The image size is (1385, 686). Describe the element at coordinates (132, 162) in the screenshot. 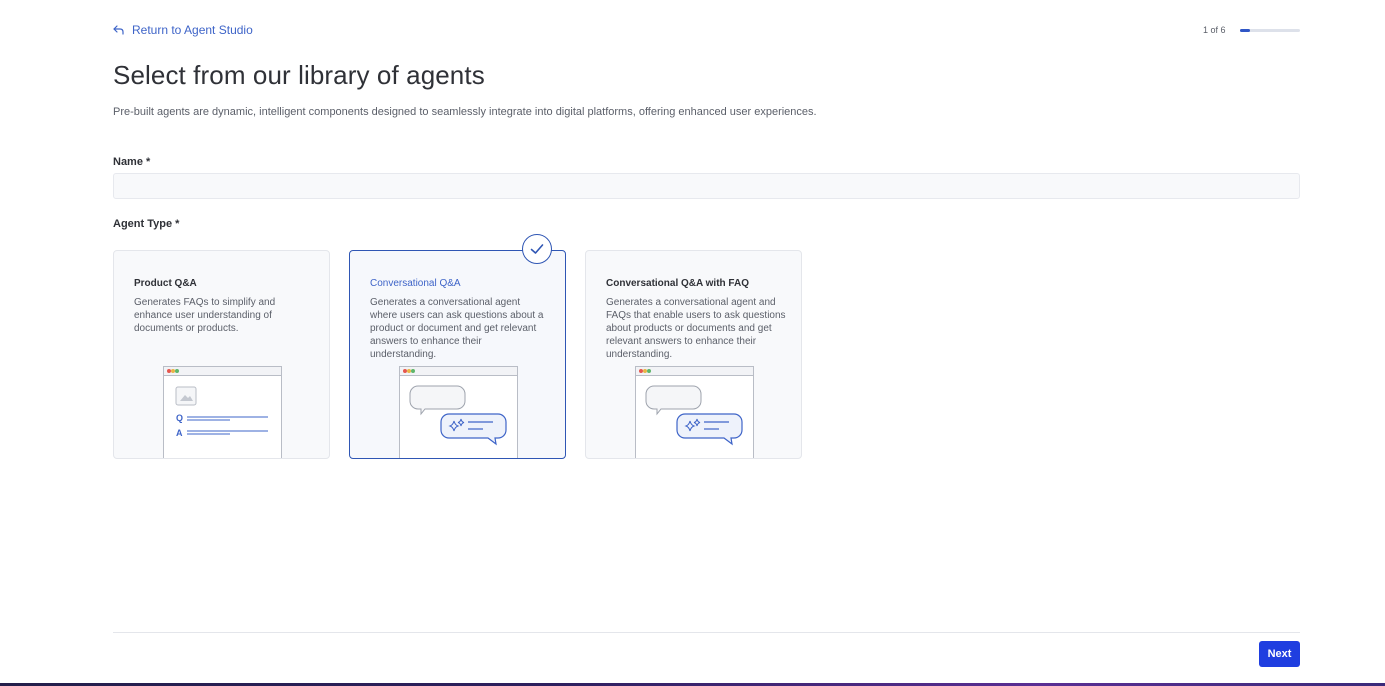

I see `name-label: Name *` at that location.